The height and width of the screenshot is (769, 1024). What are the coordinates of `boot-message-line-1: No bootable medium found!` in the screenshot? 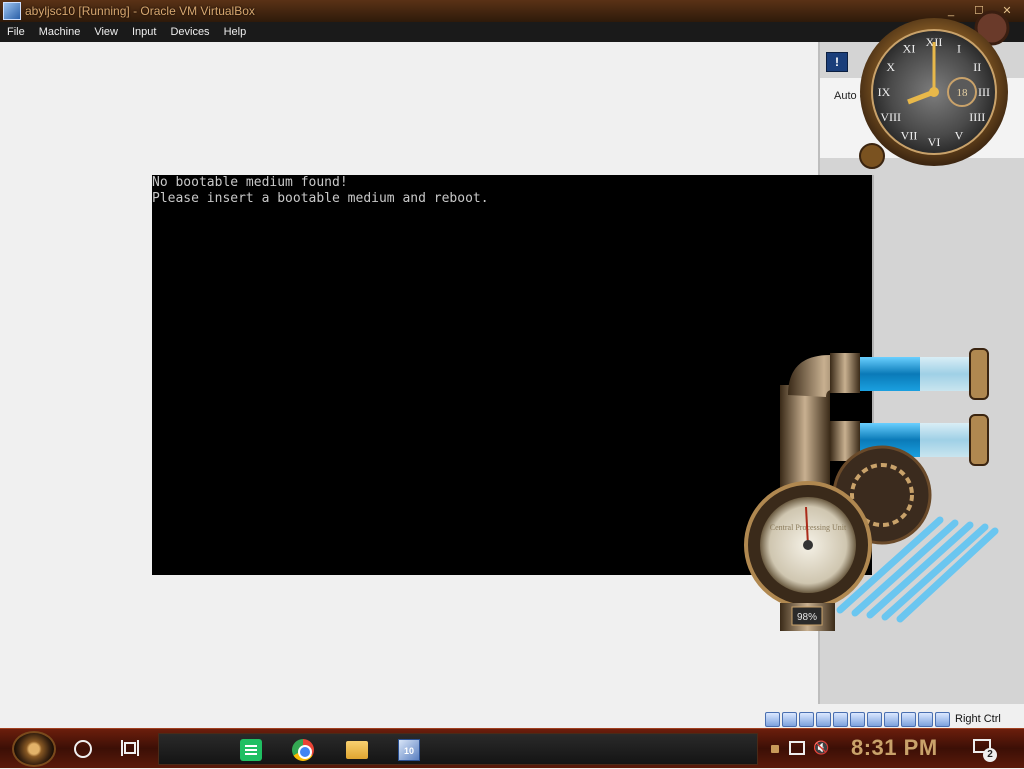 It's located at (250, 182).